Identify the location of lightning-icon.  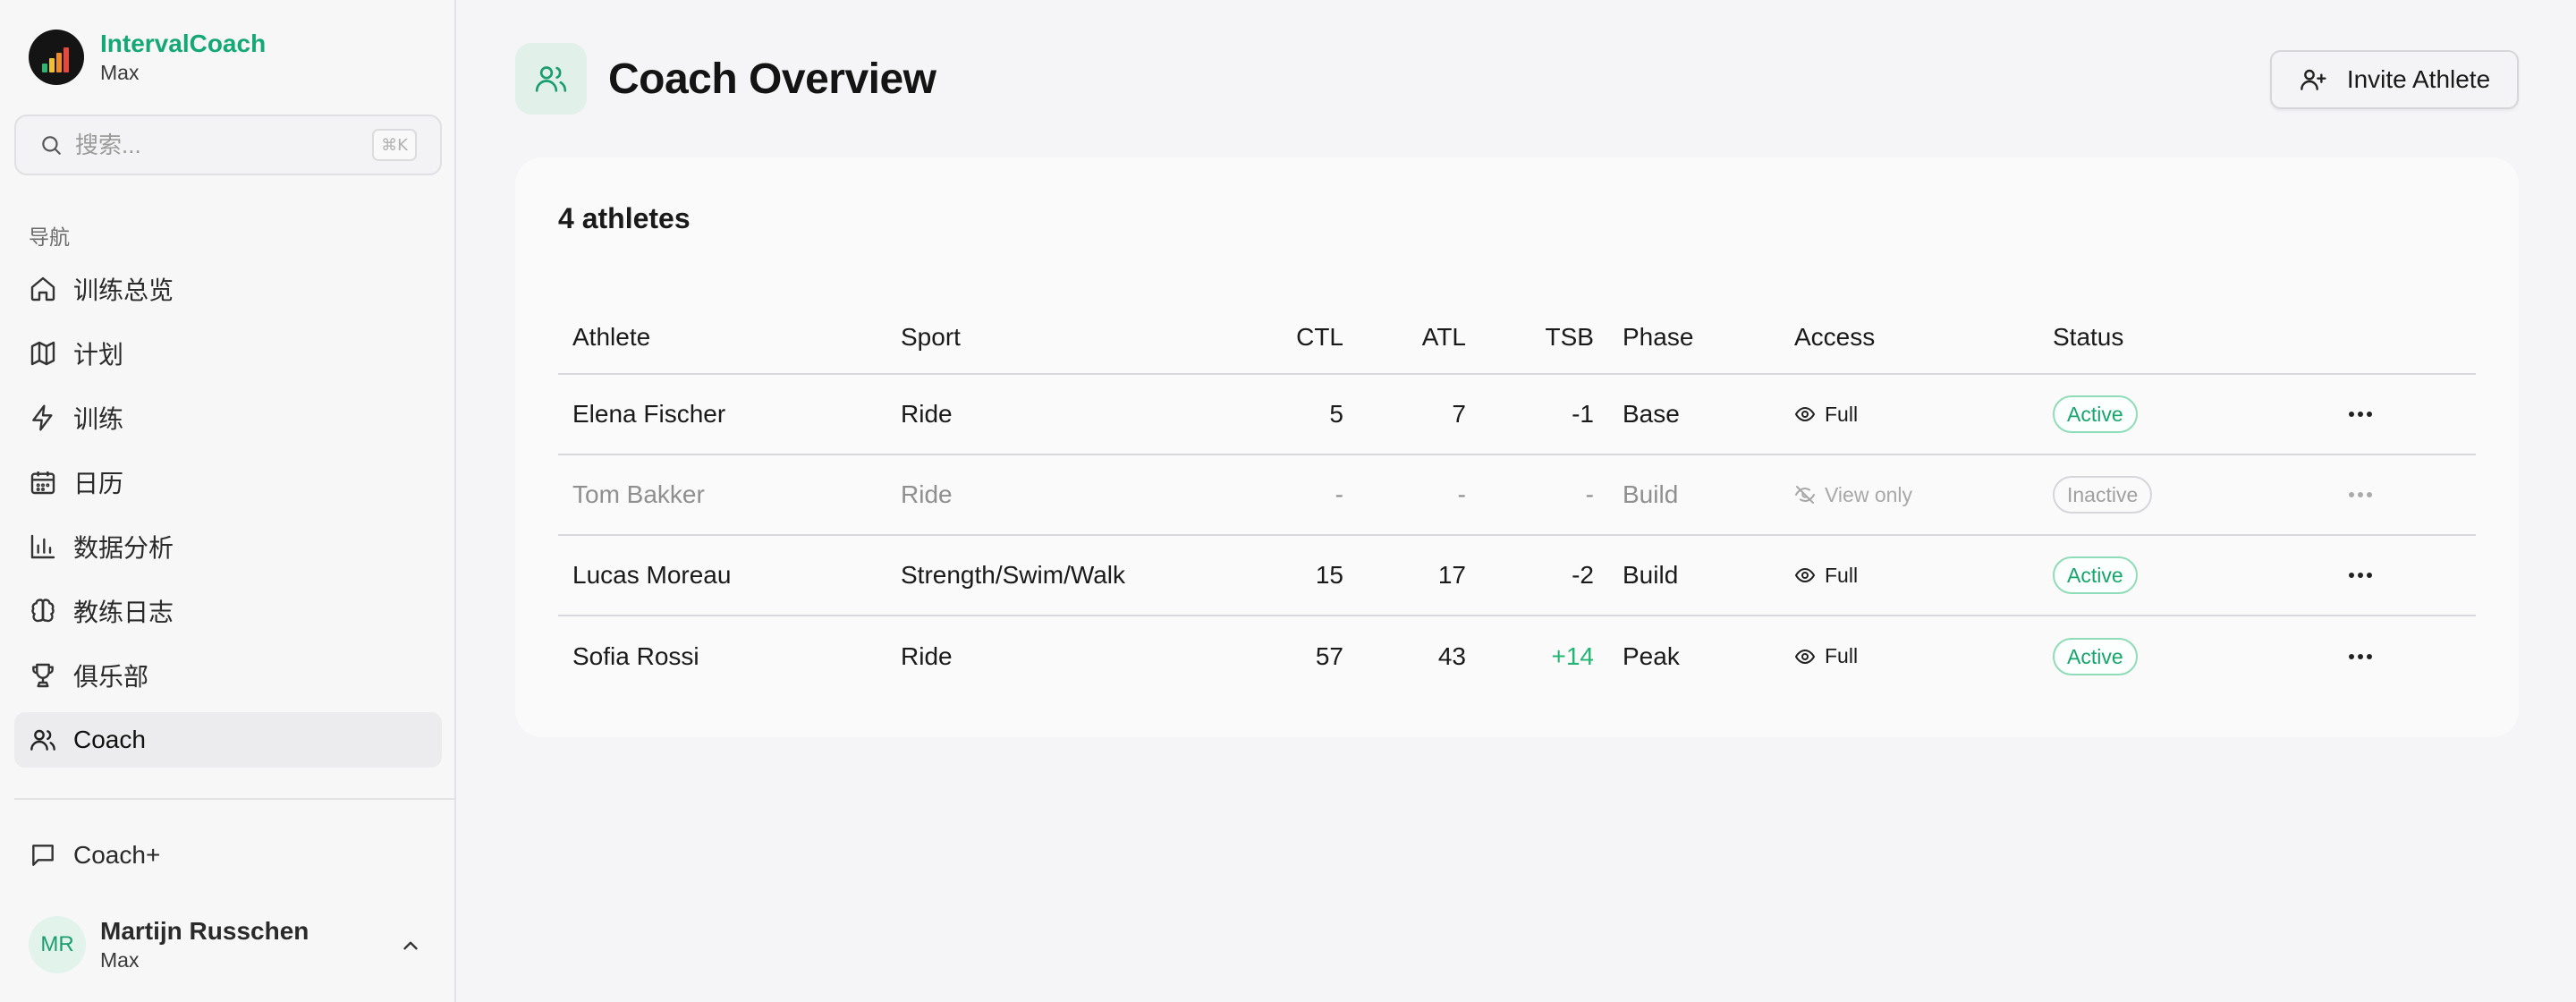
(42, 418).